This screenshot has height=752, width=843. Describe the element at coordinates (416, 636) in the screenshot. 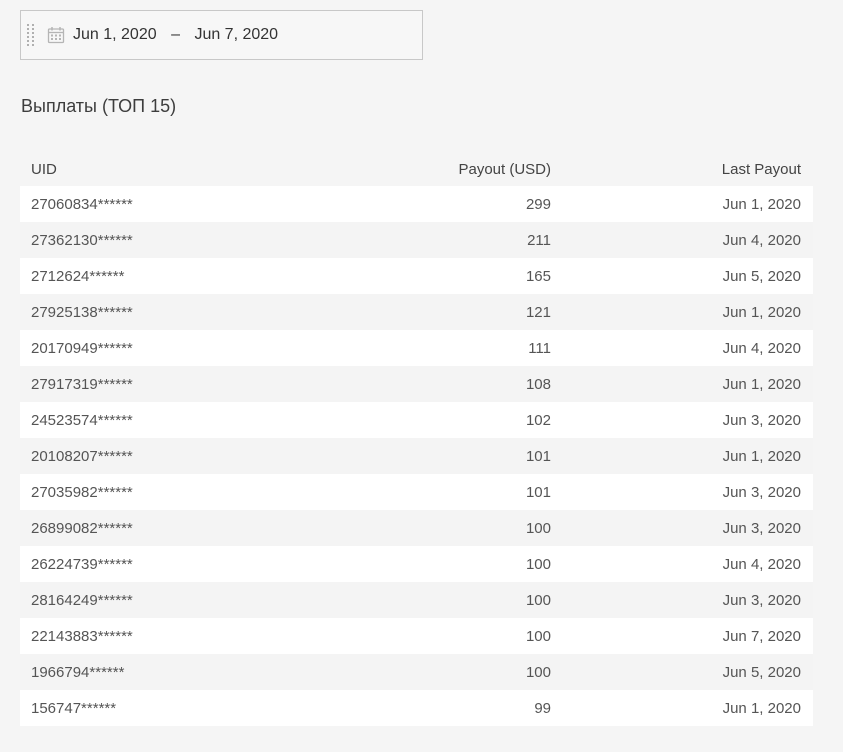

I see `table-row: 22143883****** 100 Jun 7, 2020` at that location.